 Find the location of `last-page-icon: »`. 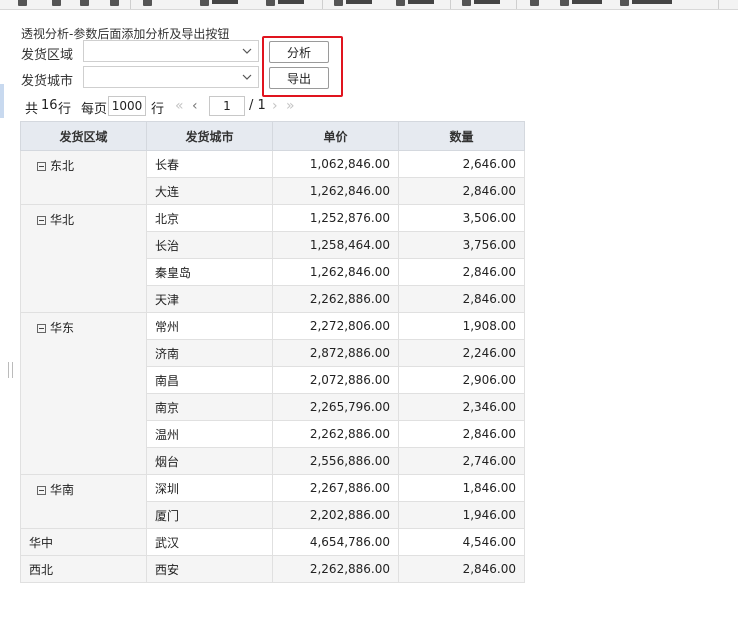

last-page-icon: » is located at coordinates (290, 106).